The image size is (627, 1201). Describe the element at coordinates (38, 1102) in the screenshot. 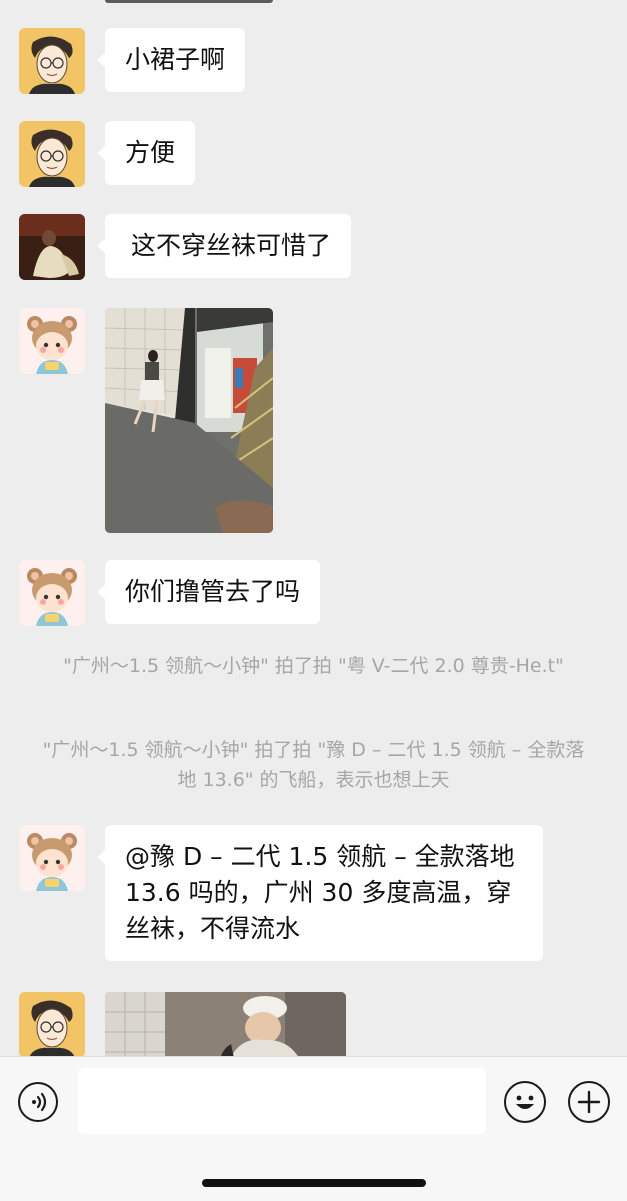

I see `voice-icon` at that location.